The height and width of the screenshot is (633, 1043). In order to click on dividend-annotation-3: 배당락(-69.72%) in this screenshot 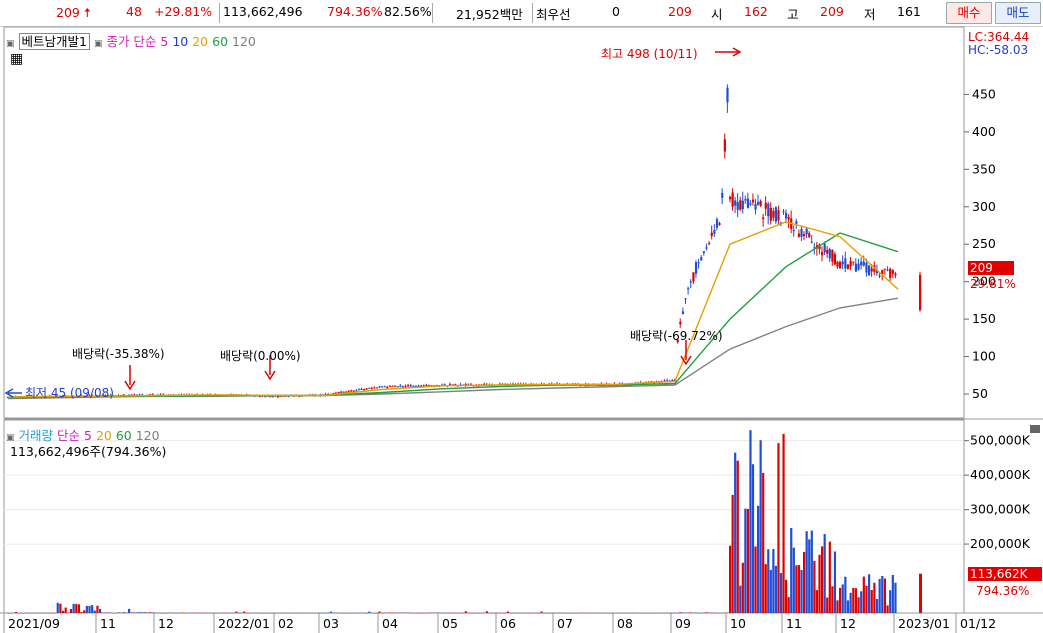, I will do `click(676, 336)`.